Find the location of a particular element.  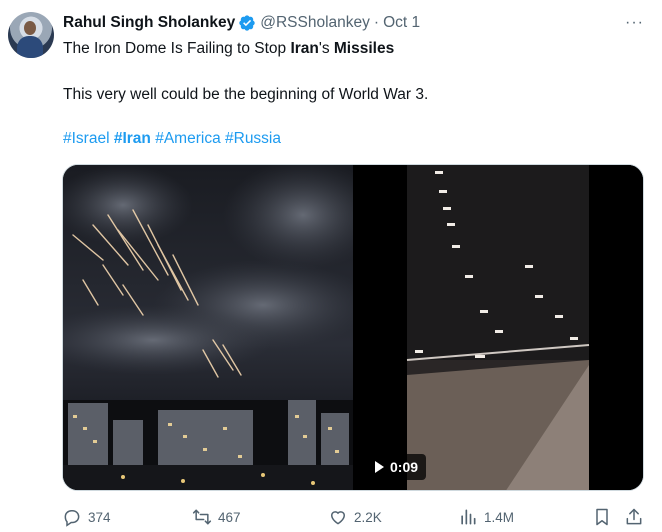

hashtag-line: #Israel #Iran #America #Russia is located at coordinates (172, 139).